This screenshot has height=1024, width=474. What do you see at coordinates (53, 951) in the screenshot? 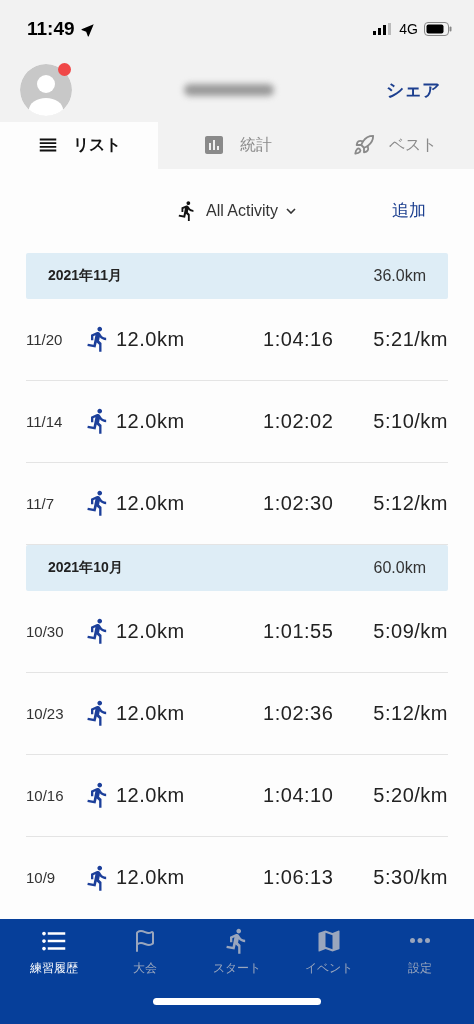
I see `nav-item: 練習履歴` at bounding box center [53, 951].